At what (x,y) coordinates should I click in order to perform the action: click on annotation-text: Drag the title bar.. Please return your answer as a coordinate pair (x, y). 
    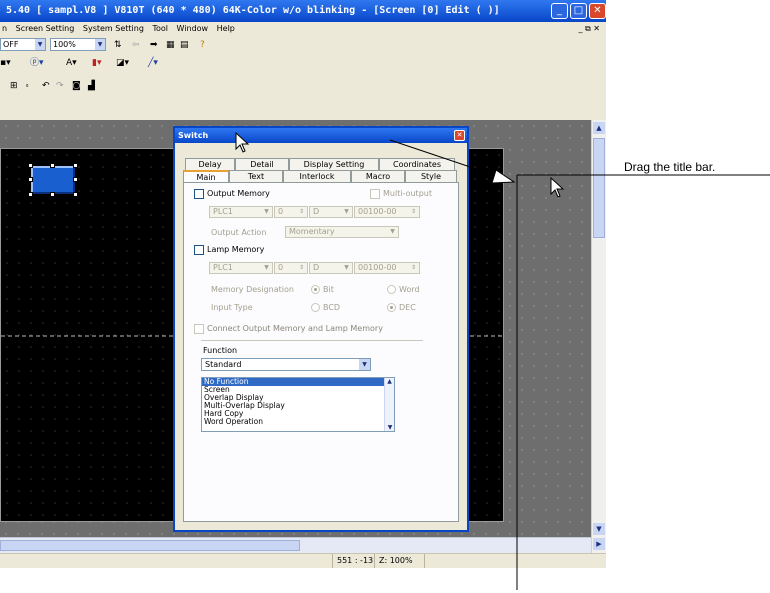
    Looking at the image, I should click on (670, 167).